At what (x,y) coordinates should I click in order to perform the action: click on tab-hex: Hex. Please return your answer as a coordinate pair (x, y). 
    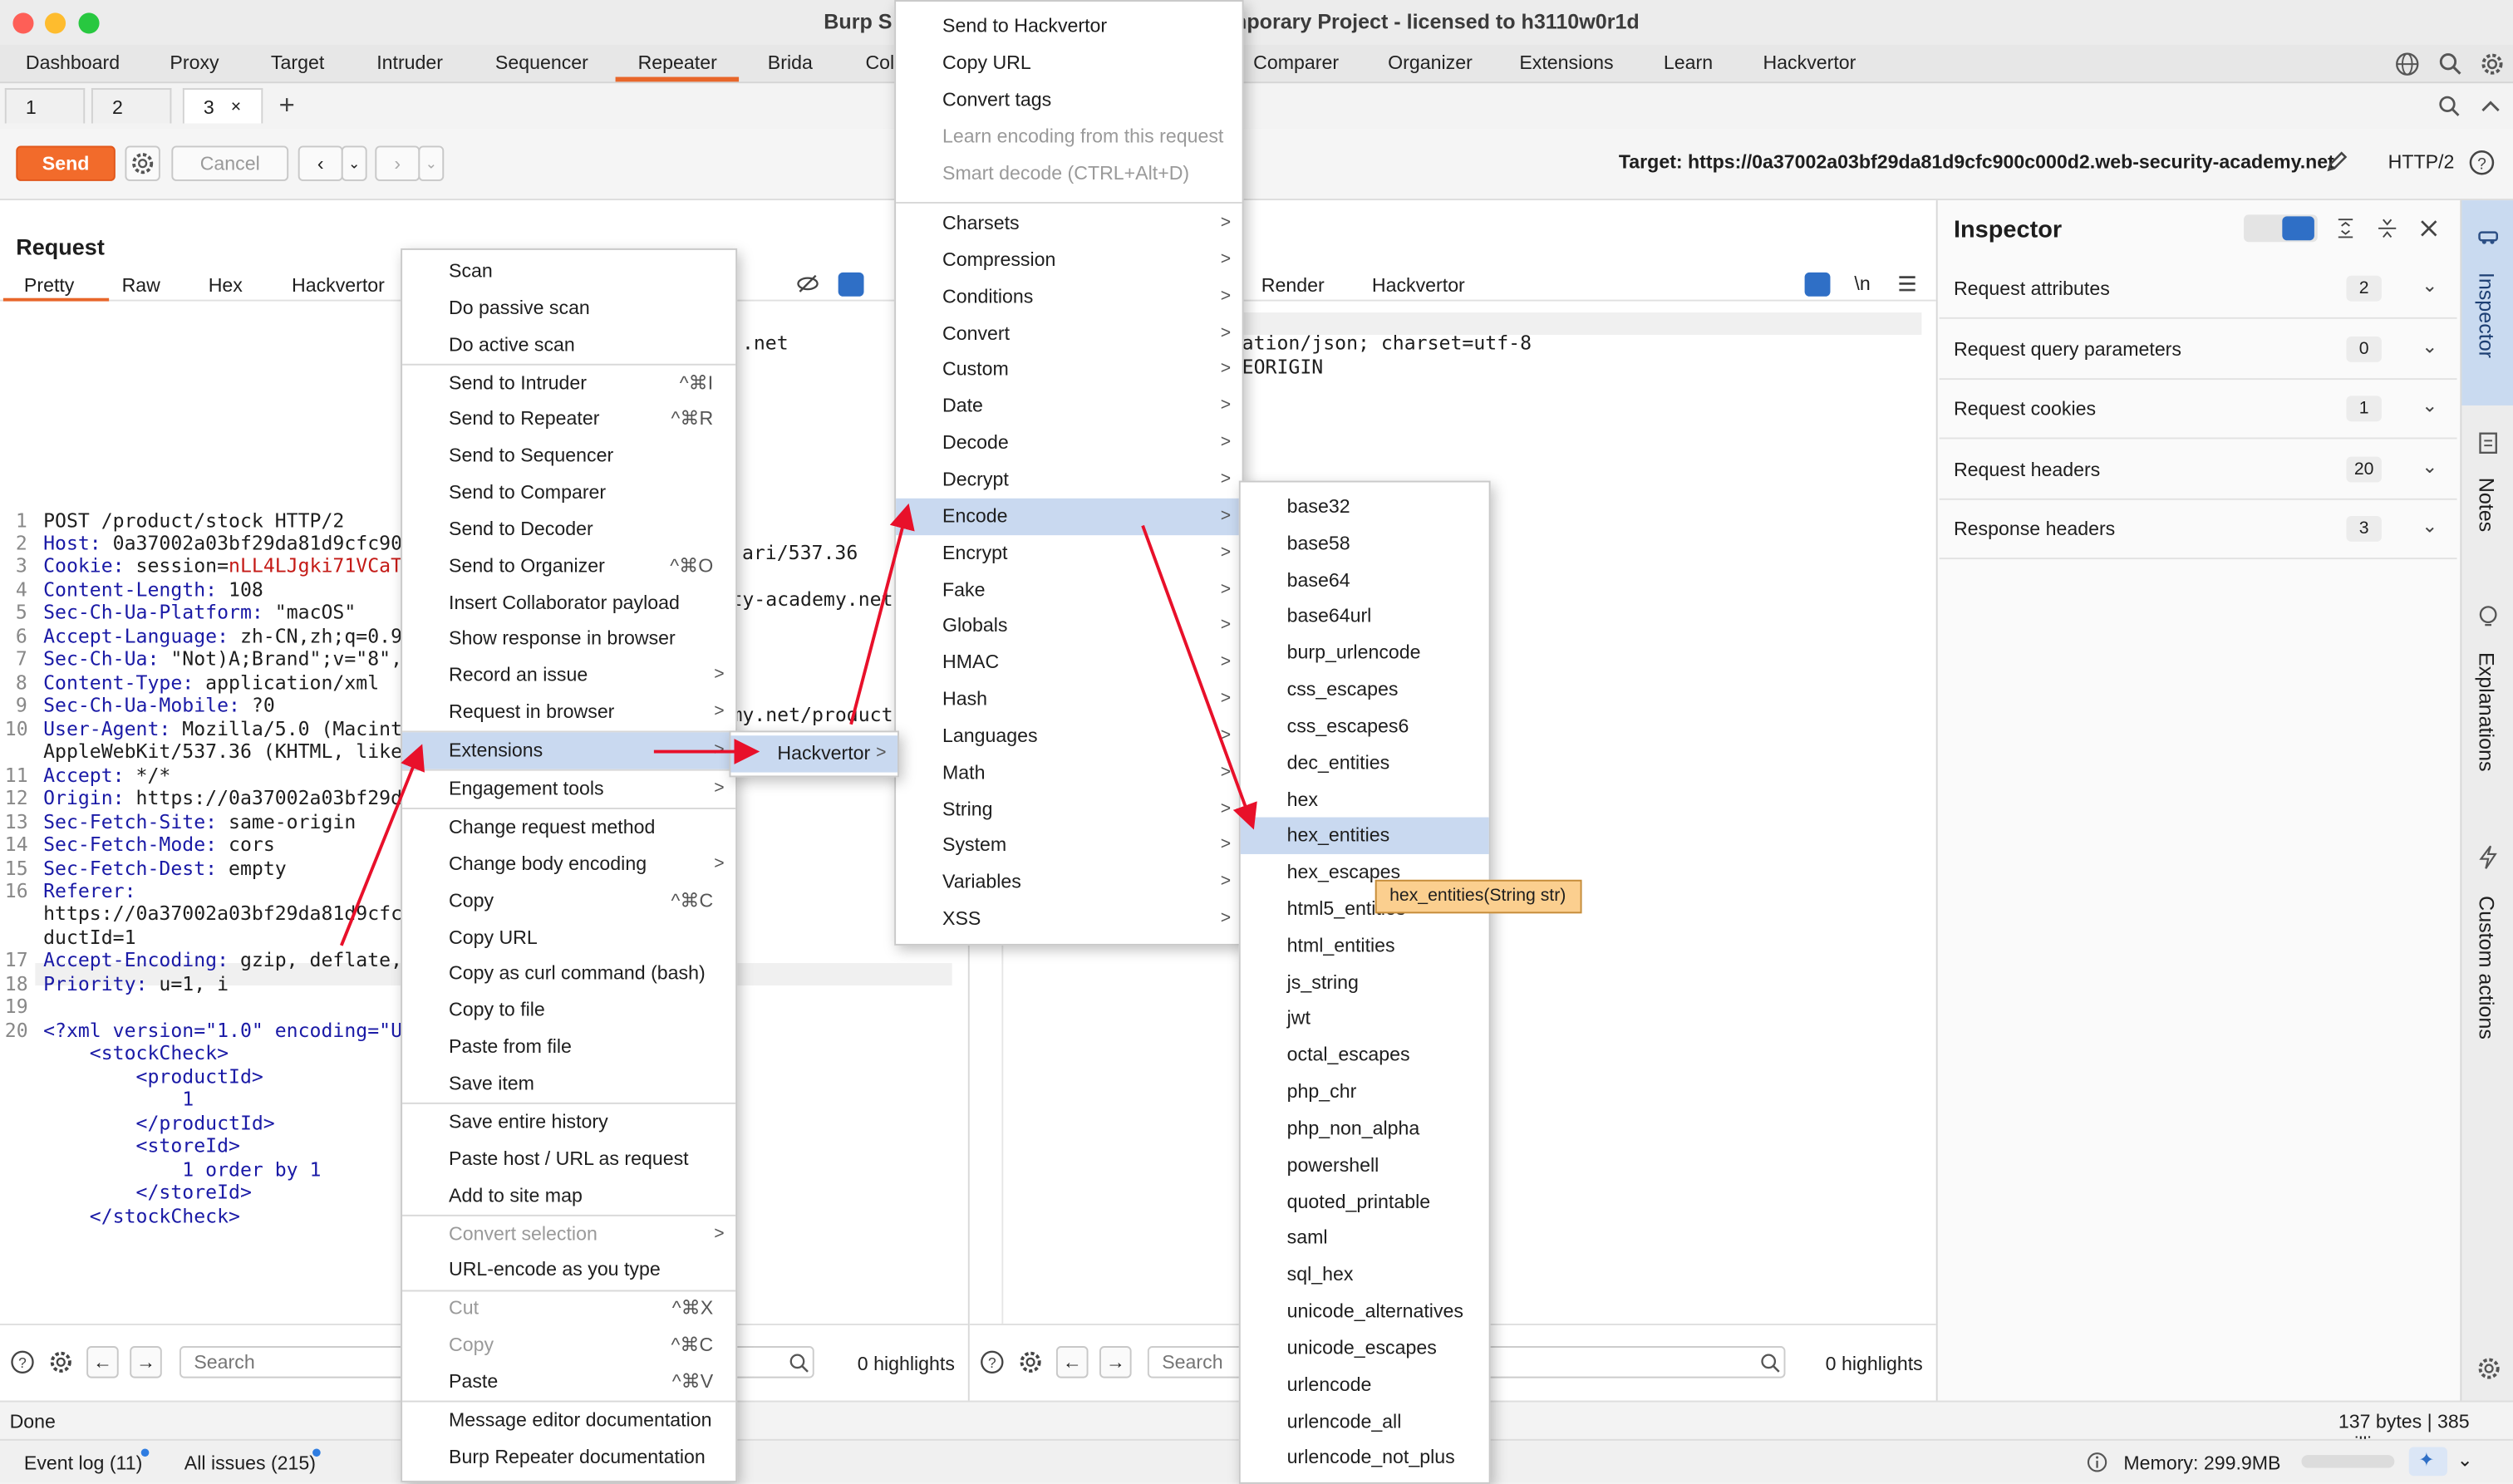
    Looking at the image, I should click on (226, 285).